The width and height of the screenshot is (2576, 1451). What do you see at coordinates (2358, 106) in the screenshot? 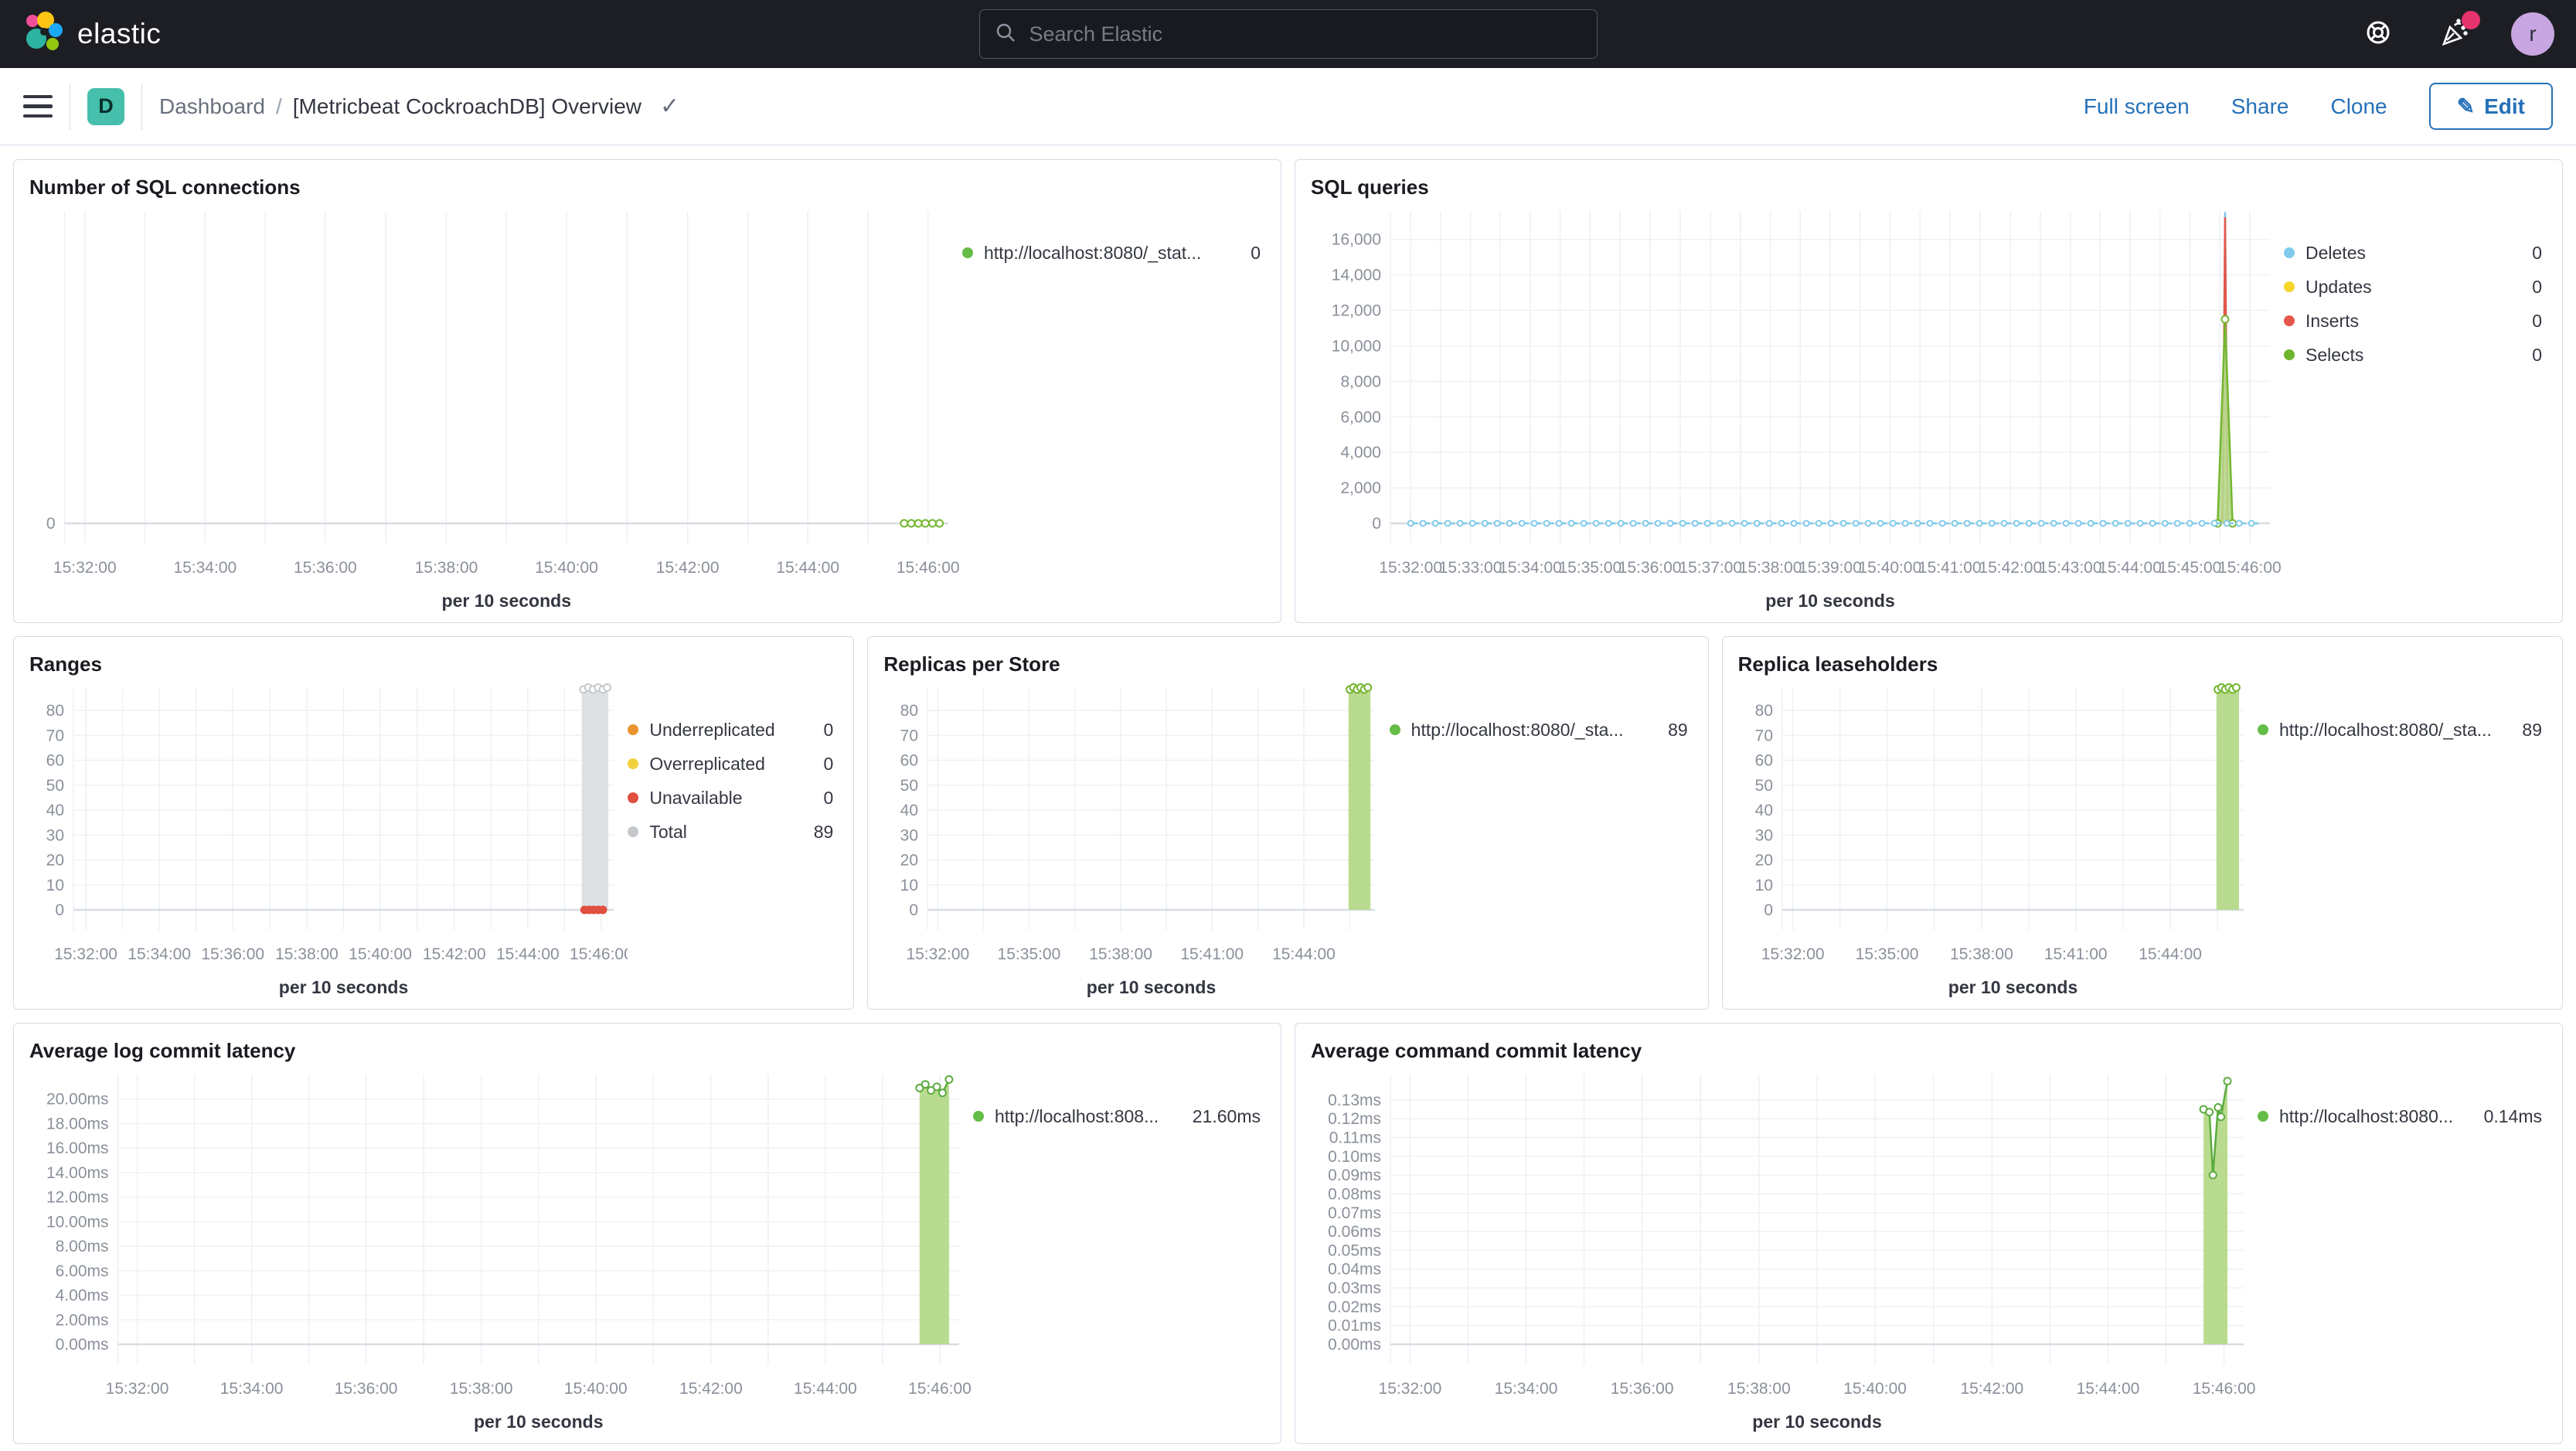
I see `clone-button: Clone` at bounding box center [2358, 106].